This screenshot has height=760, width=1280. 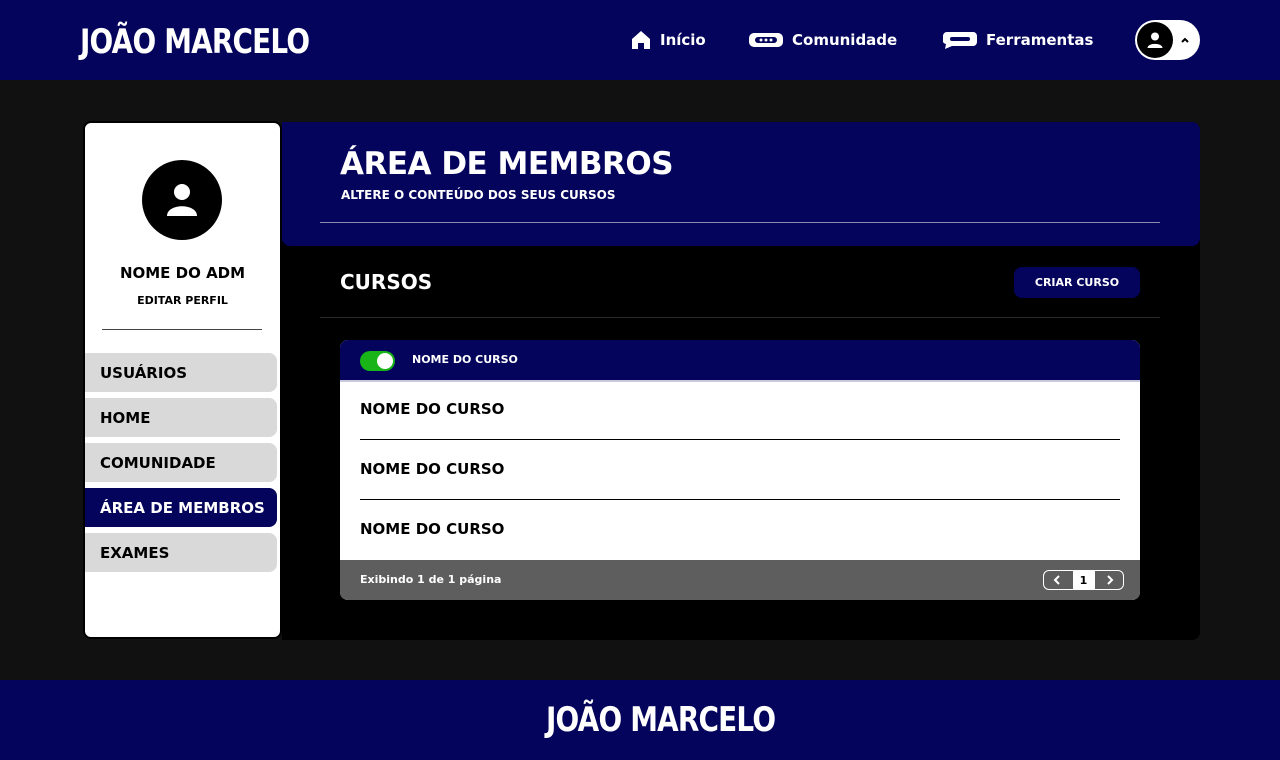 I want to click on nav-ferramentas: Ferramentas, so click(x=1017, y=40).